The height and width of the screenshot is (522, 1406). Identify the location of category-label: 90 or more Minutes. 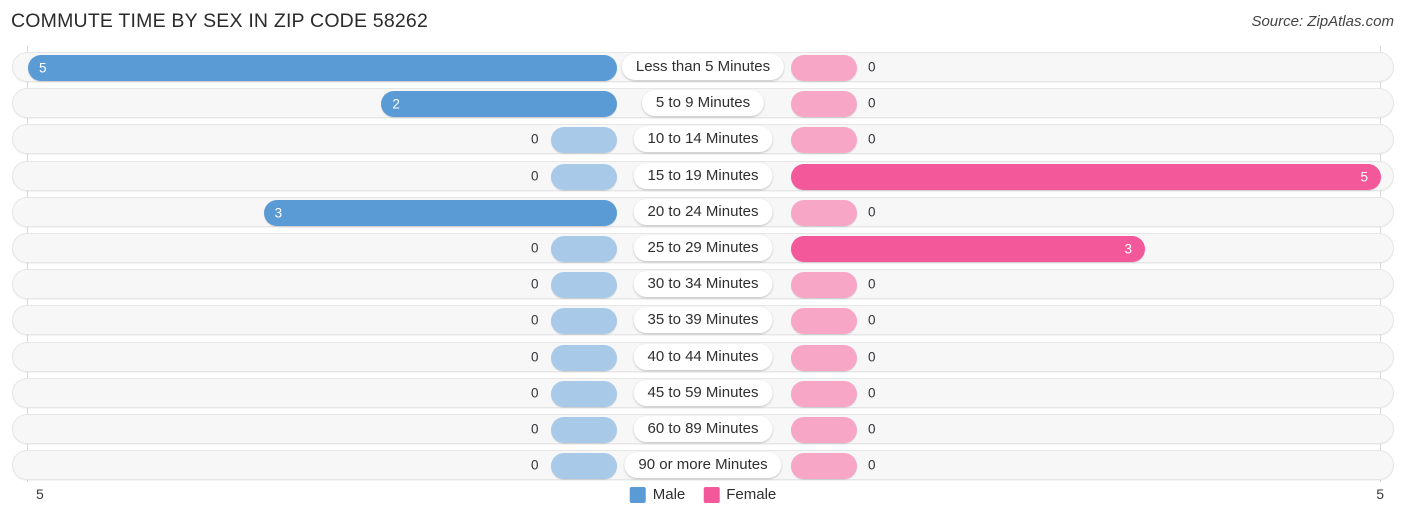
(703, 465).